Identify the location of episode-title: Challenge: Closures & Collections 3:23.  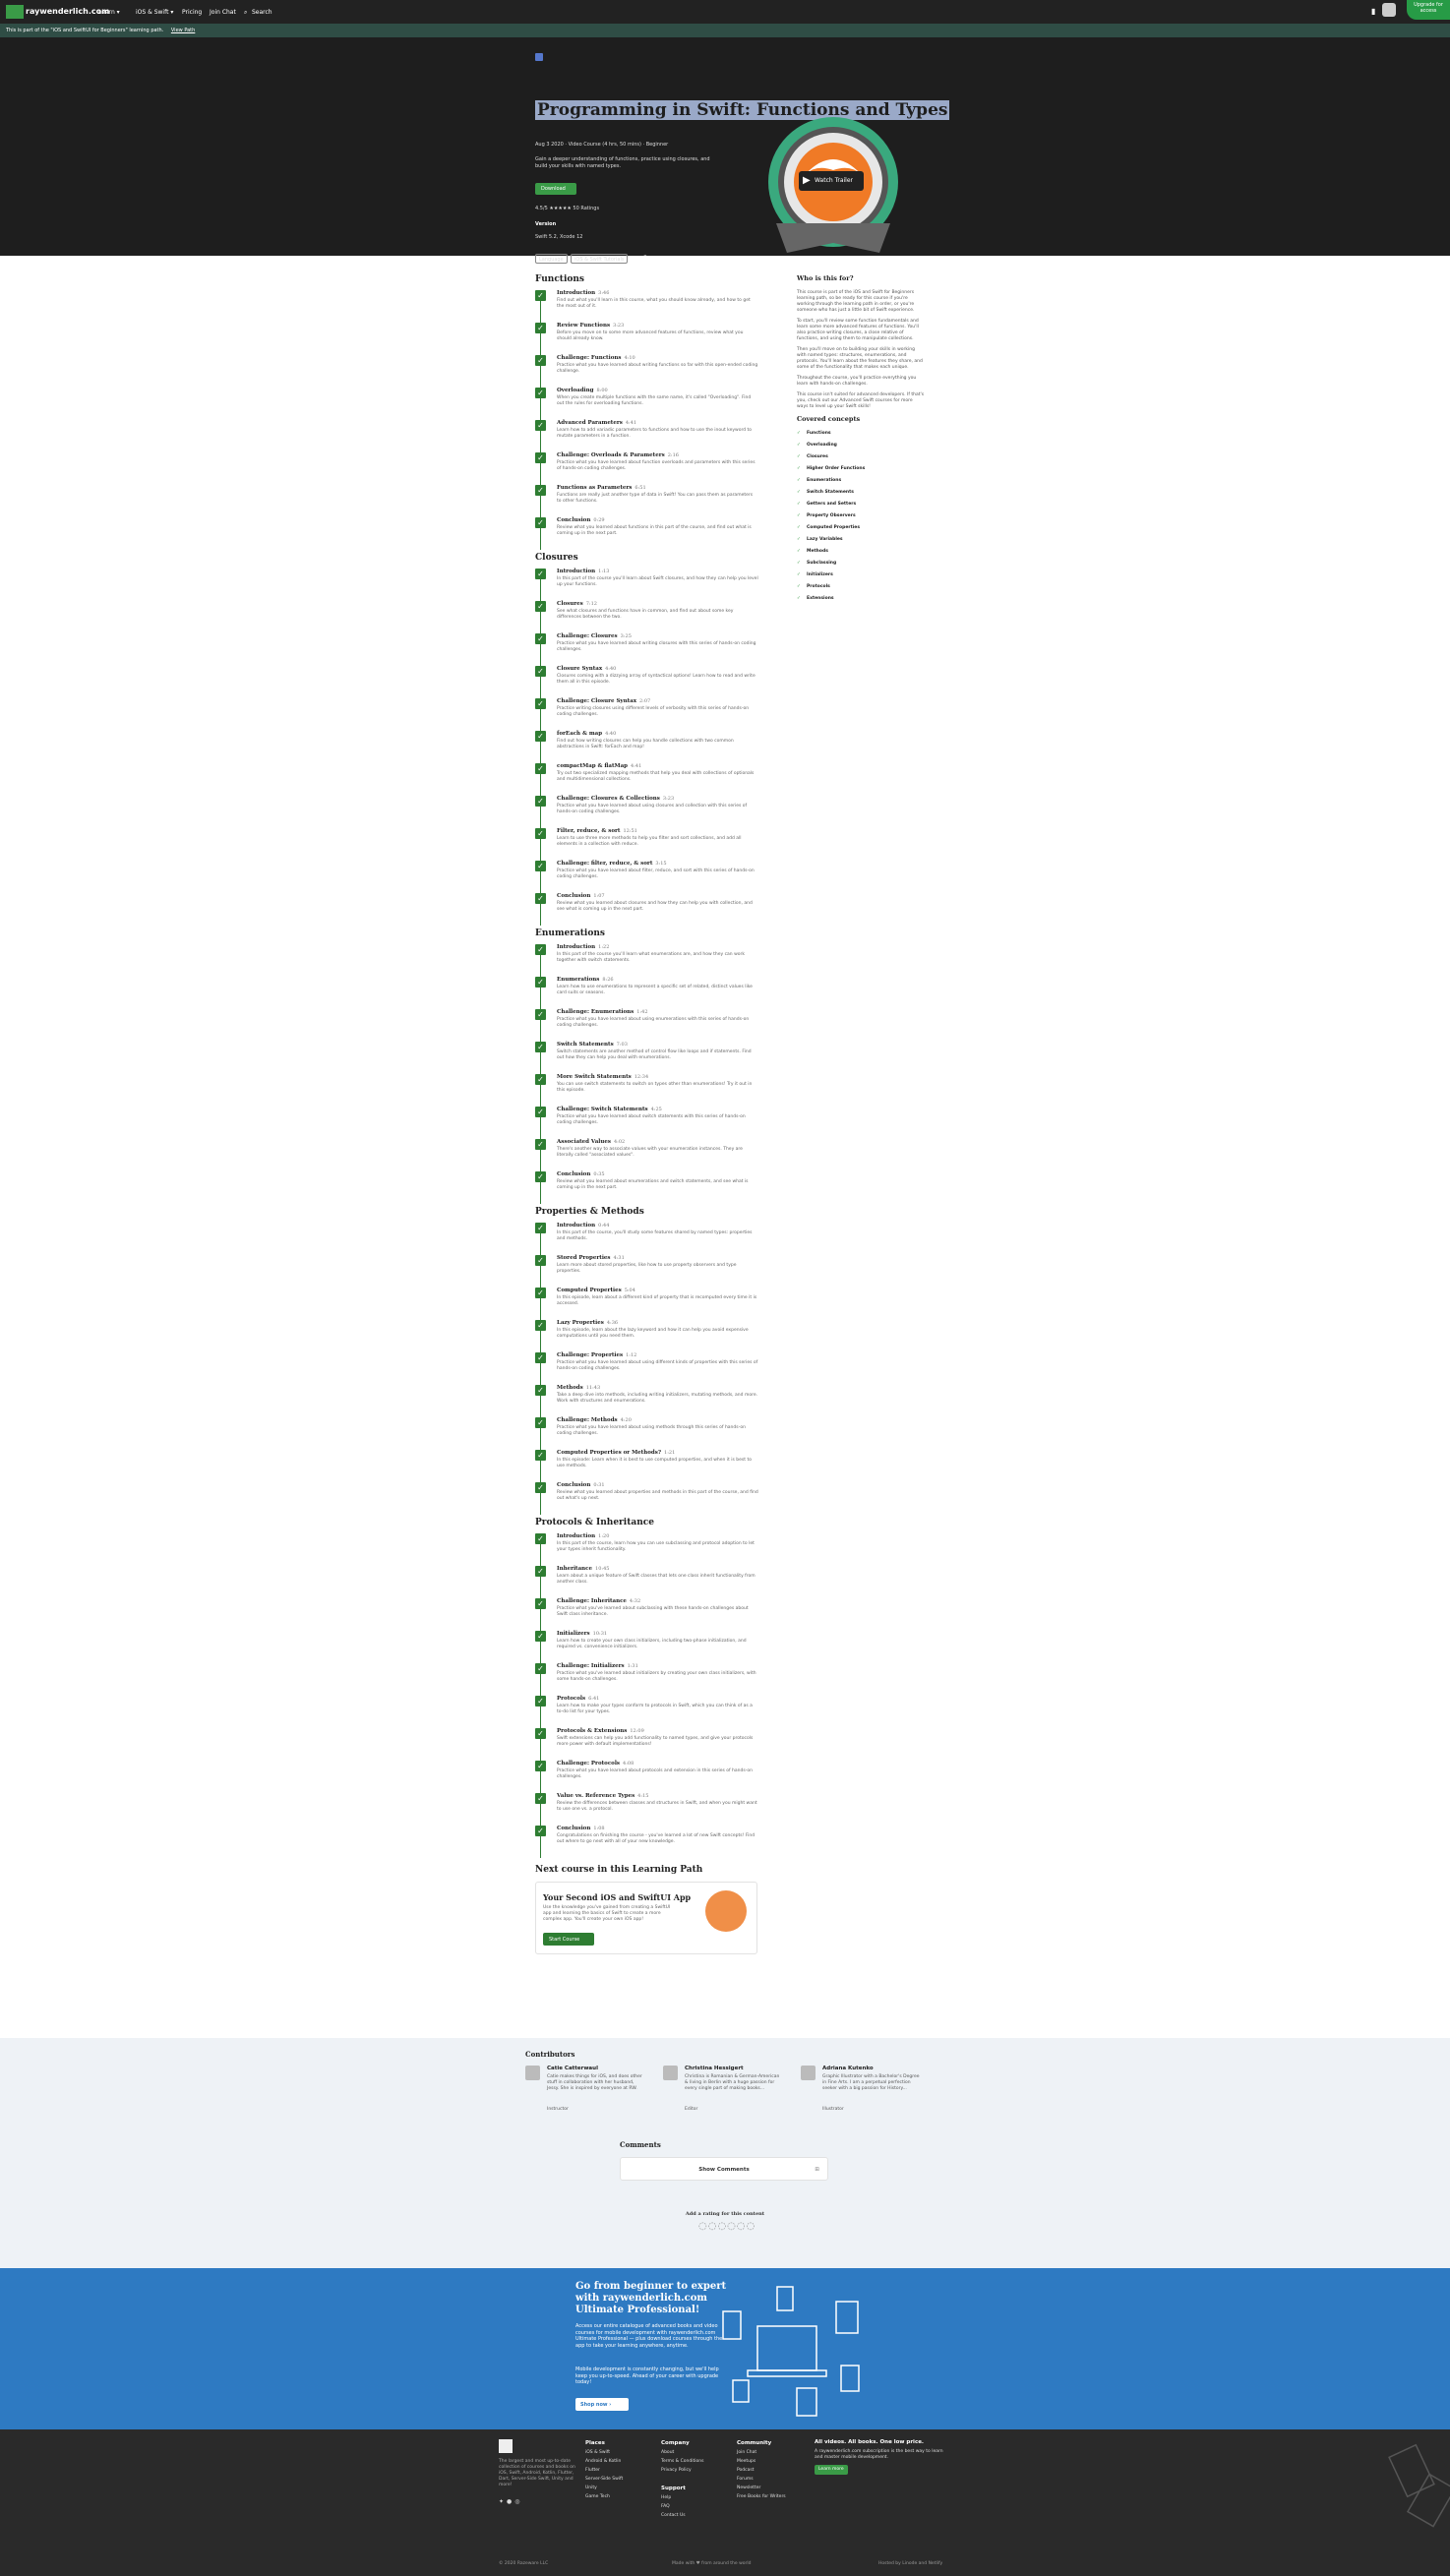
(657, 799).